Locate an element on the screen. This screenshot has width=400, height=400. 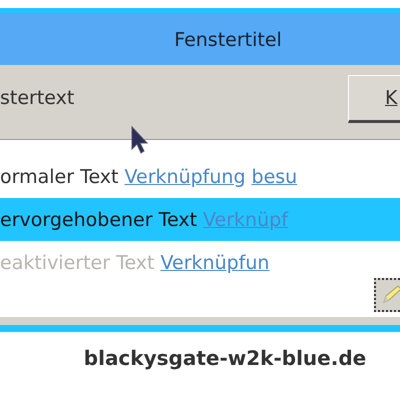
row-text: ormaler Text is located at coordinates (59, 177).